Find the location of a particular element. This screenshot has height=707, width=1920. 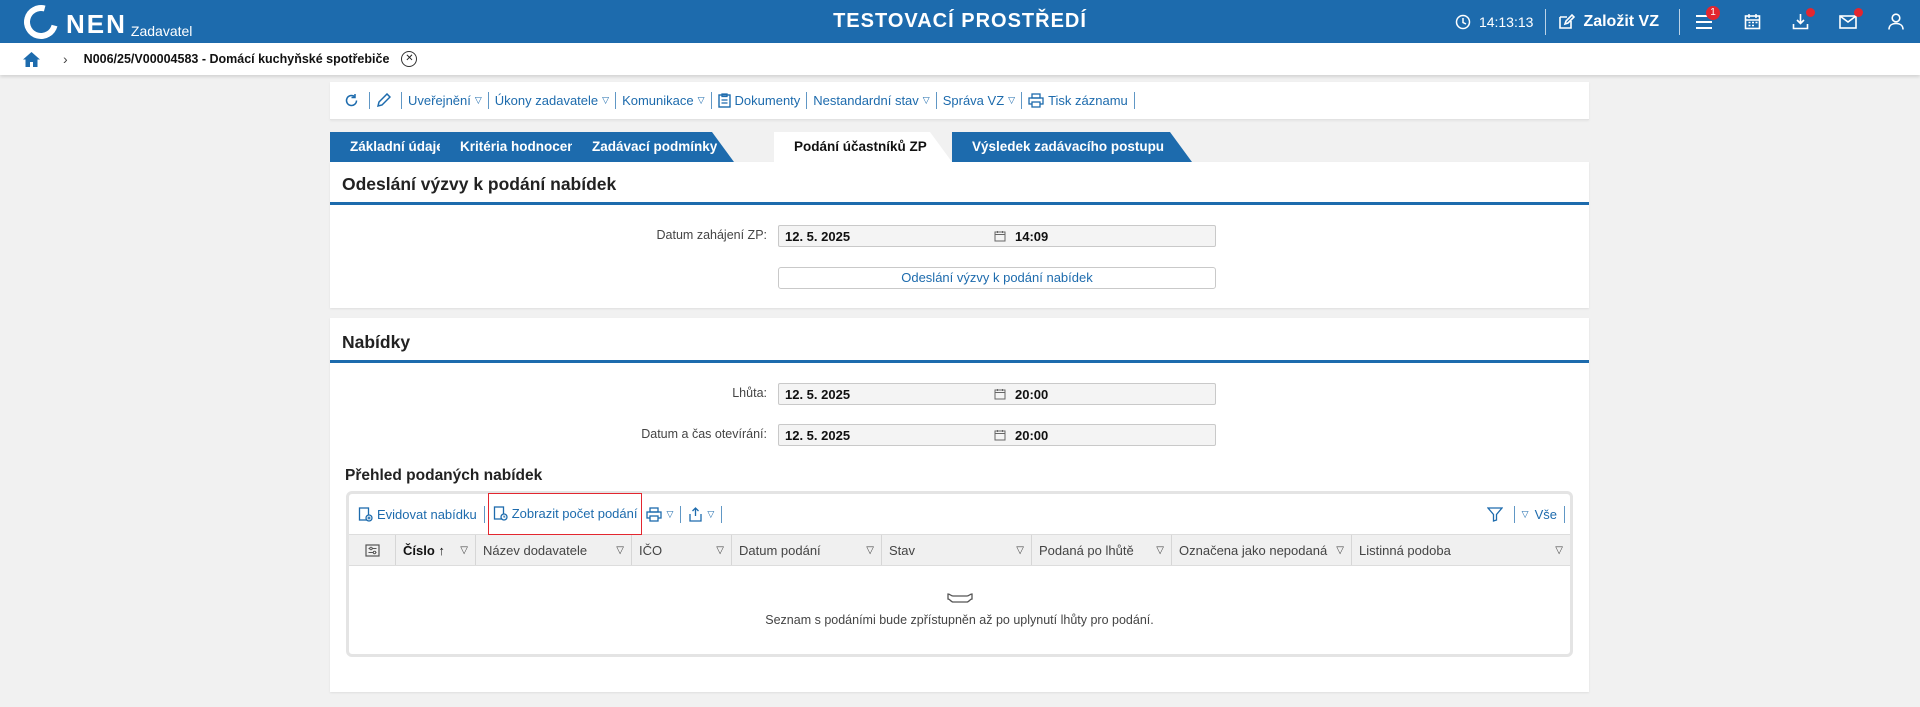

clock-time: 14:13:13 is located at coordinates (1506, 21).